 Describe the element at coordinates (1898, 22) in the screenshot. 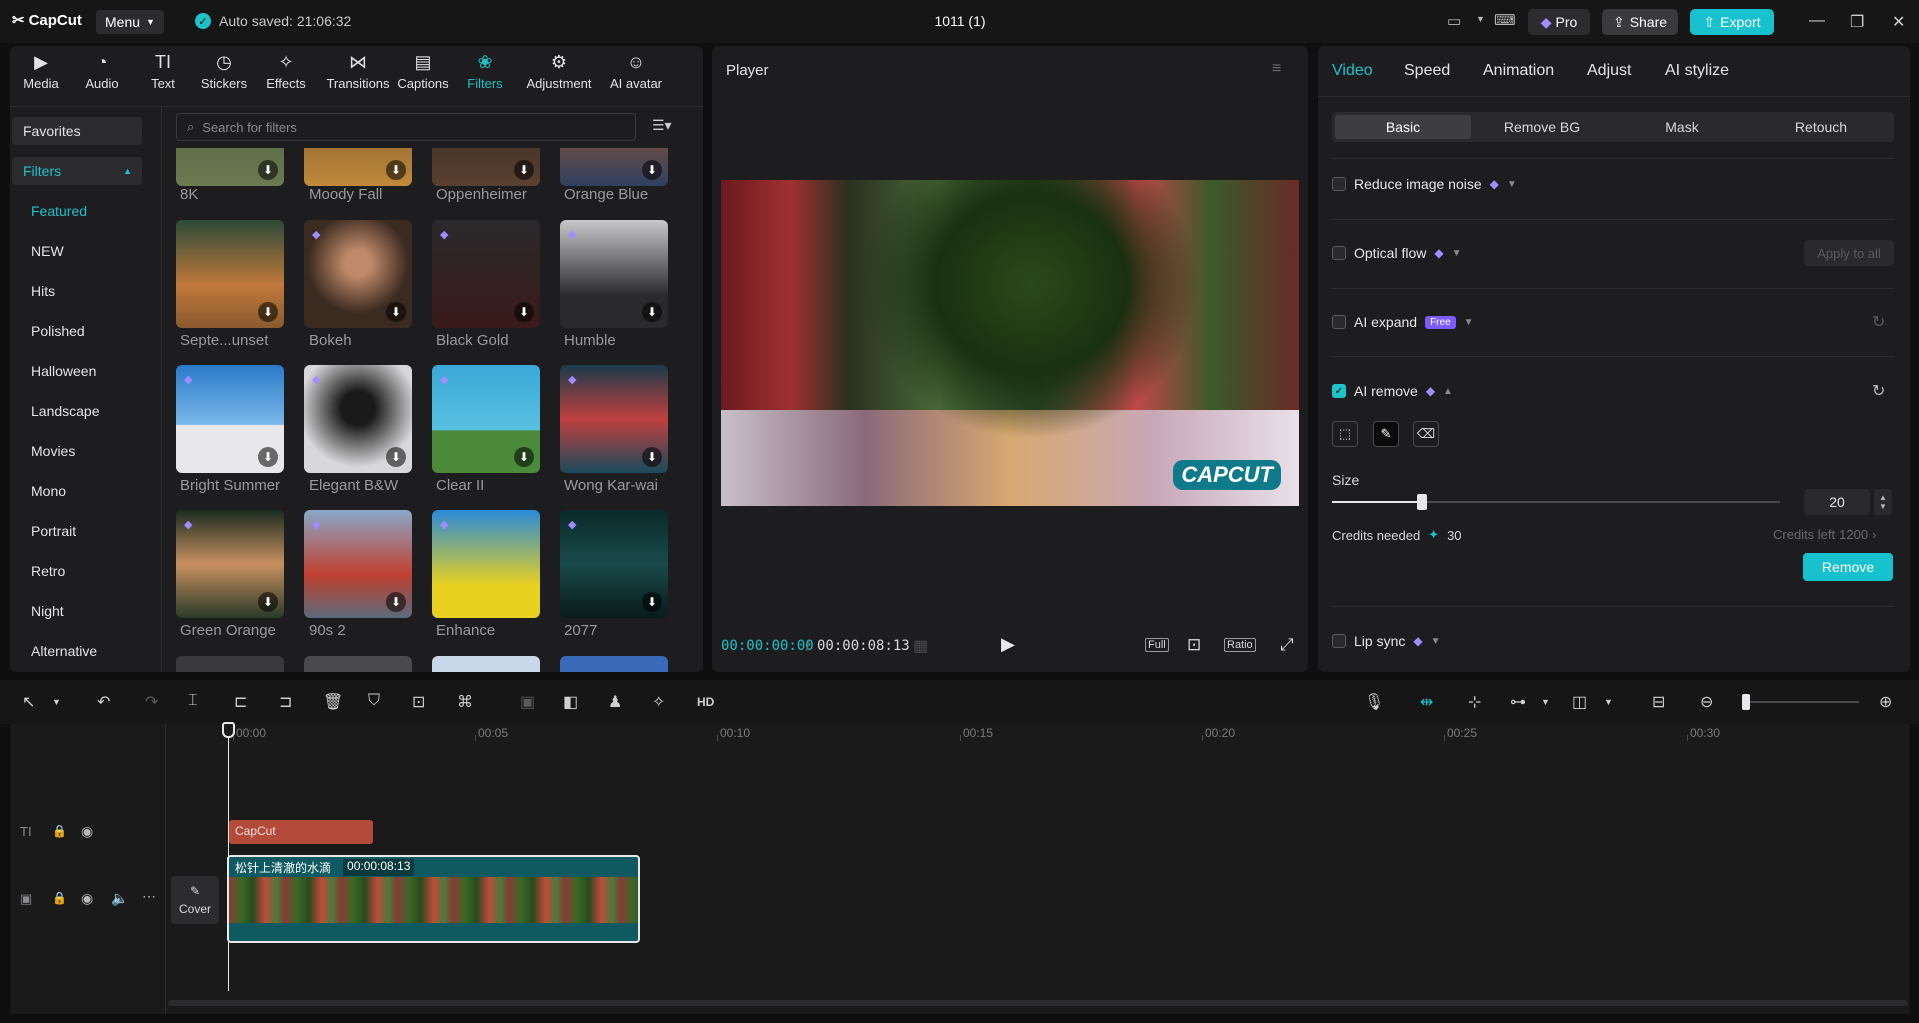

I see `close-icon: ✕` at that location.